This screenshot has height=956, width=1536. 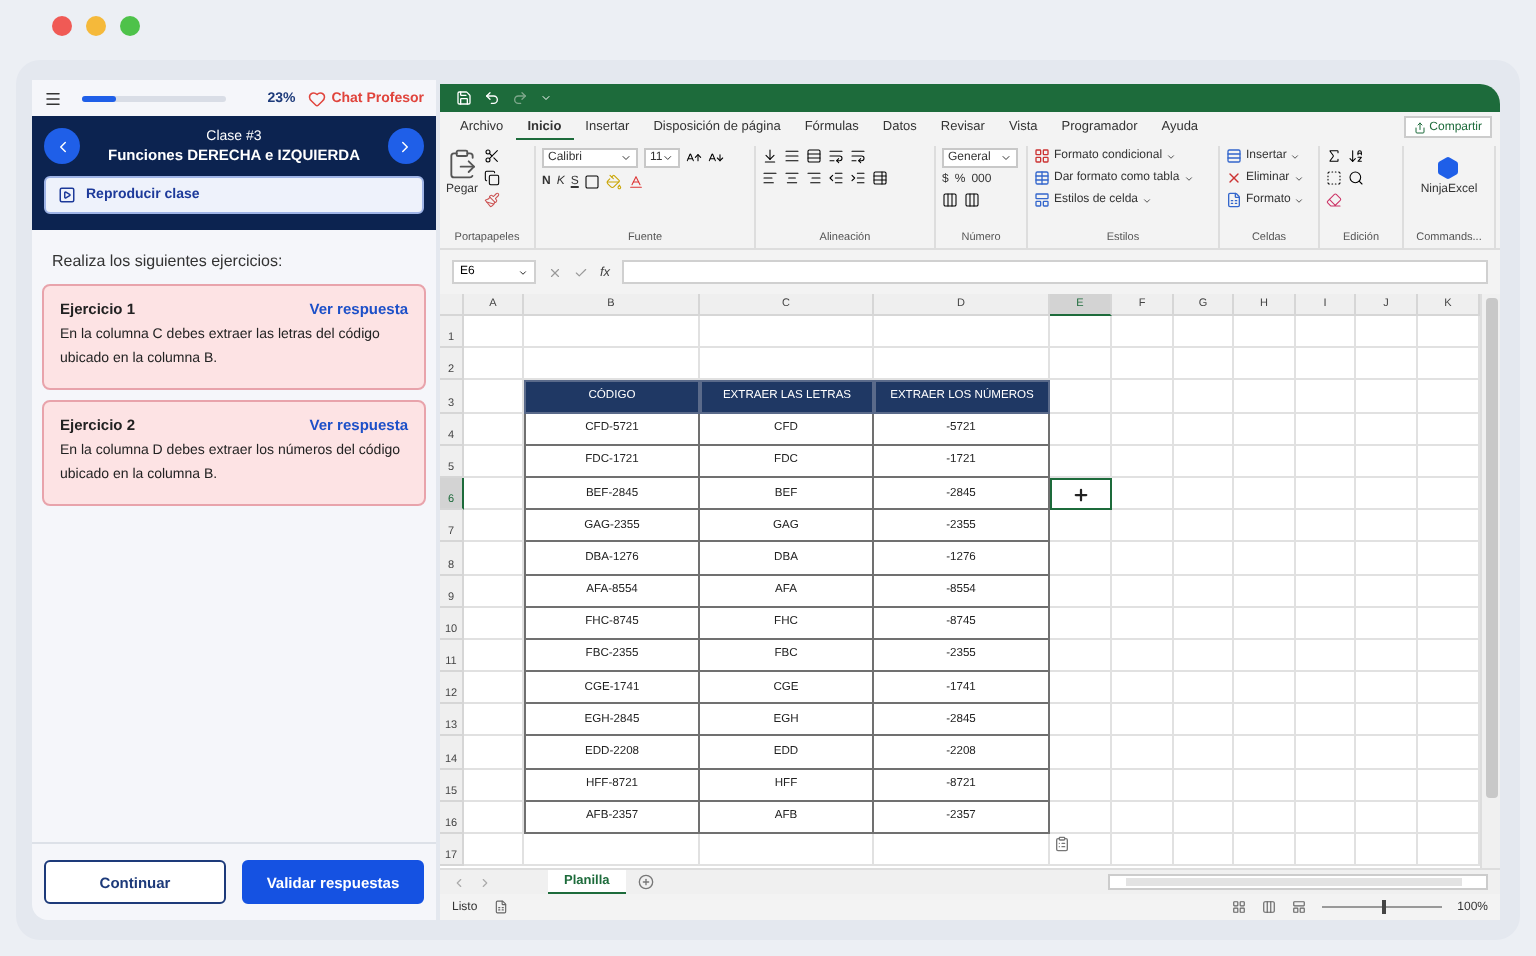 What do you see at coordinates (792, 178) in the screenshot?
I see `align-center-icon` at bounding box center [792, 178].